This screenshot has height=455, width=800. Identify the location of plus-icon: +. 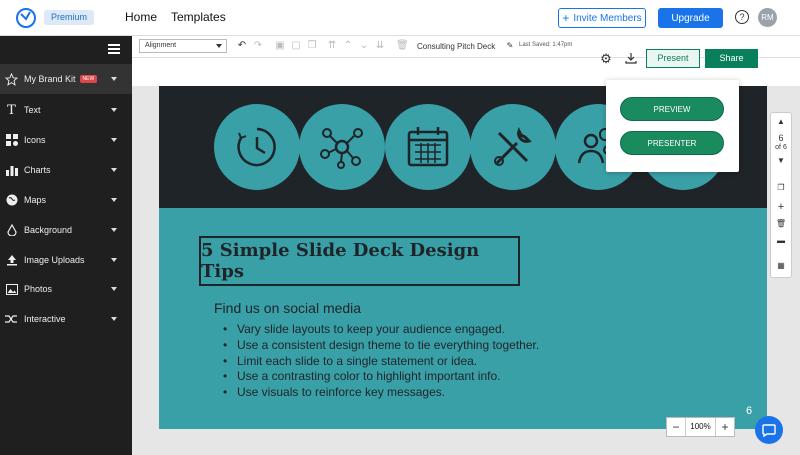
(566, 18).